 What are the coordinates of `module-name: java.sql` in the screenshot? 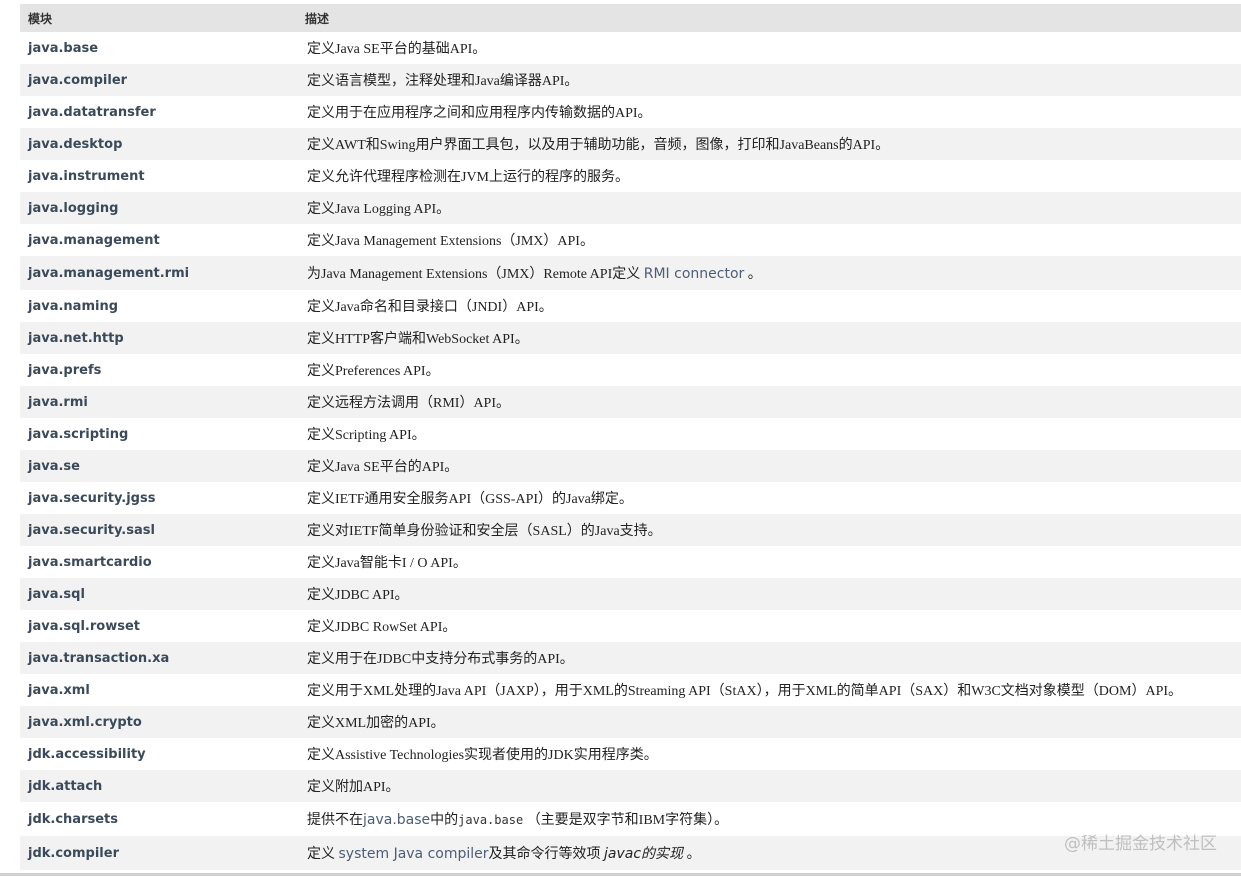 It's located at (158, 594).